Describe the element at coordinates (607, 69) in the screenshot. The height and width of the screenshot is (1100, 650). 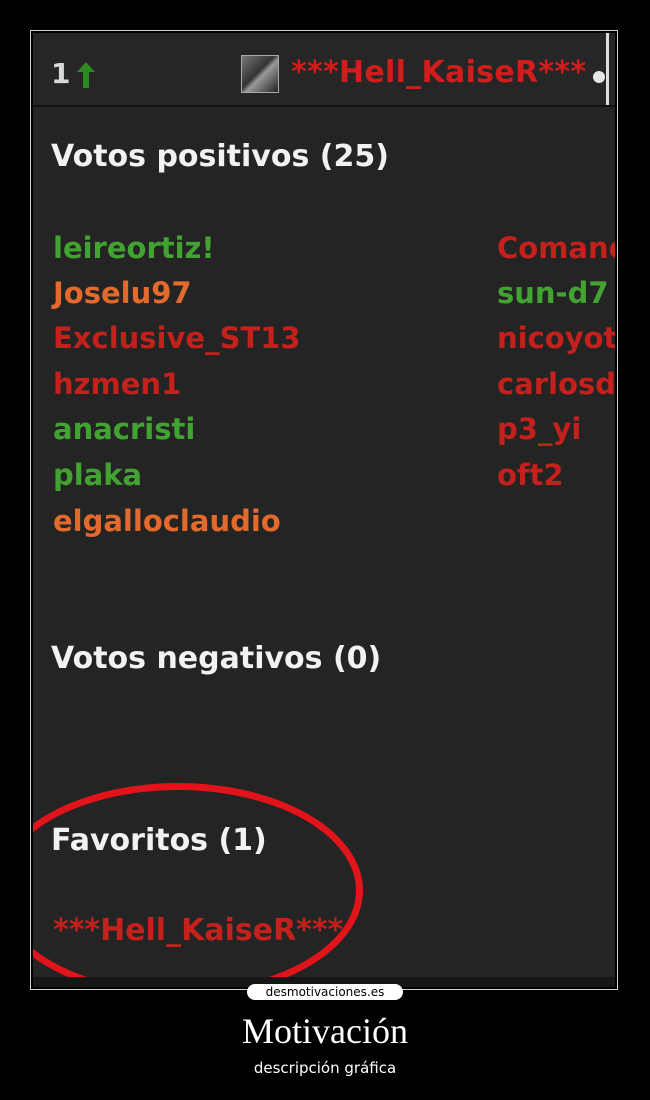
I see `scrollbar-edge` at that location.